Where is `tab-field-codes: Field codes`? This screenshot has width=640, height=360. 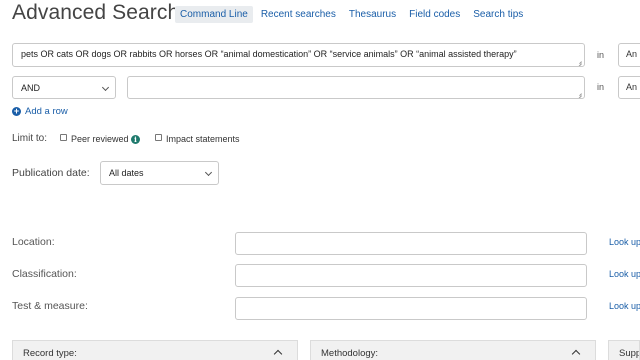 tab-field-codes: Field codes is located at coordinates (434, 14).